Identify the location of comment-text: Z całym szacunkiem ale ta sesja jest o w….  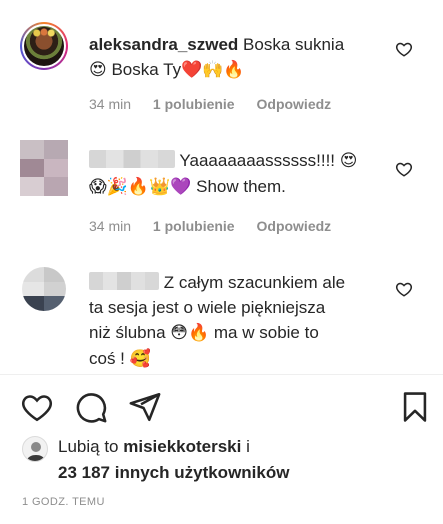
(217, 320).